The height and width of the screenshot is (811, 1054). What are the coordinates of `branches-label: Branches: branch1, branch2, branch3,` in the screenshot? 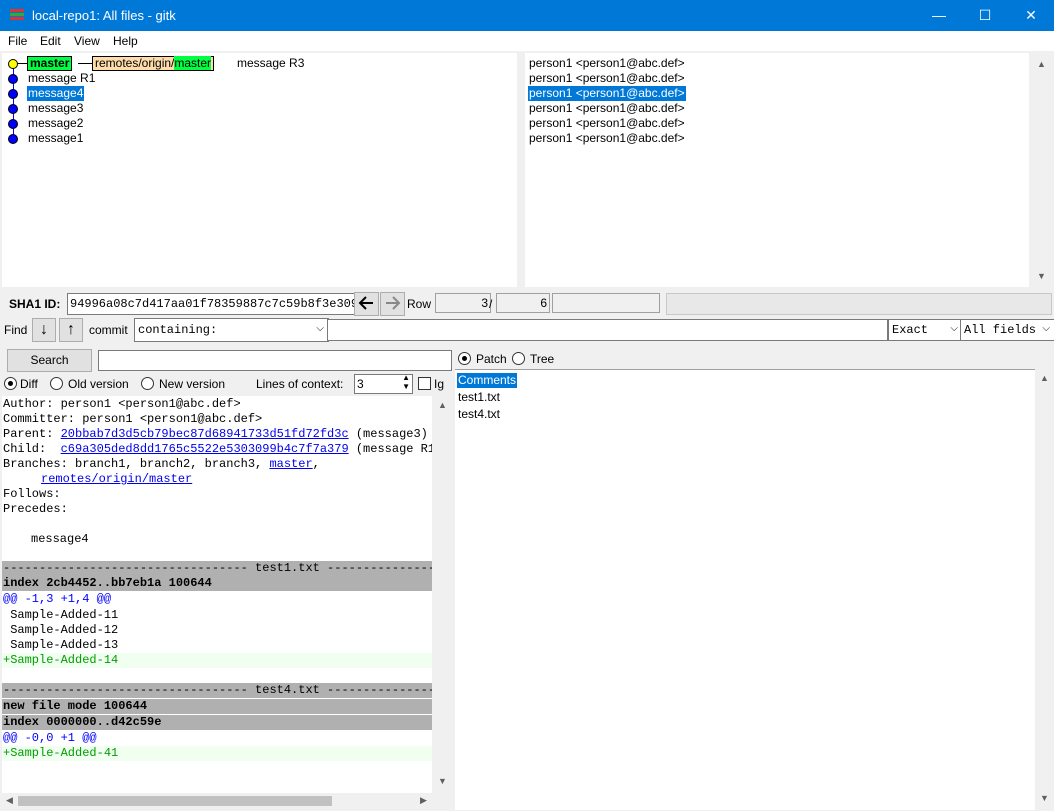 It's located at (136, 464).